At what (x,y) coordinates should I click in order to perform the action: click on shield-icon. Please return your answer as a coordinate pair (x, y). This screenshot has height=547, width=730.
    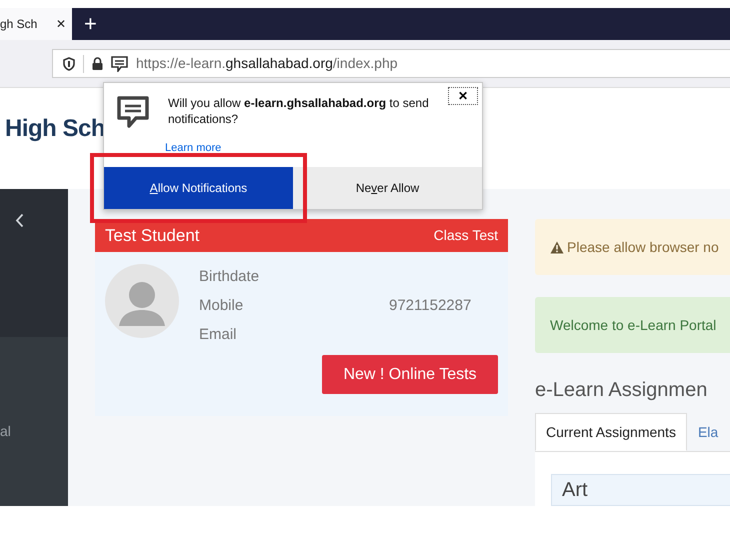
    Looking at the image, I should click on (69, 63).